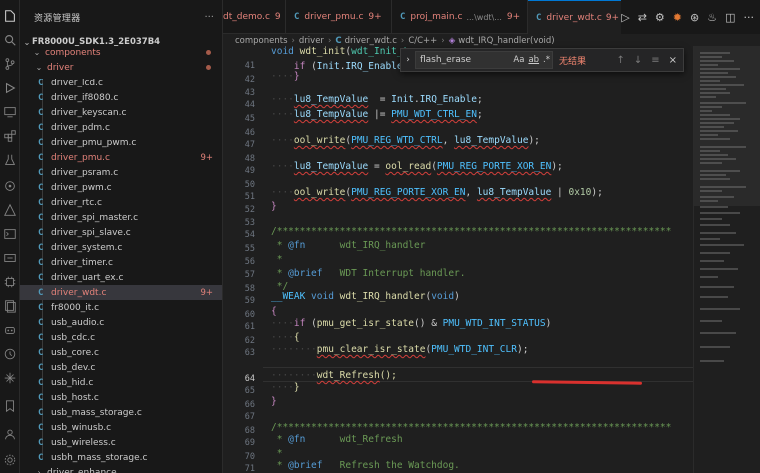 The width and height of the screenshot is (760, 473). I want to click on pages-icon, so click(10, 306).